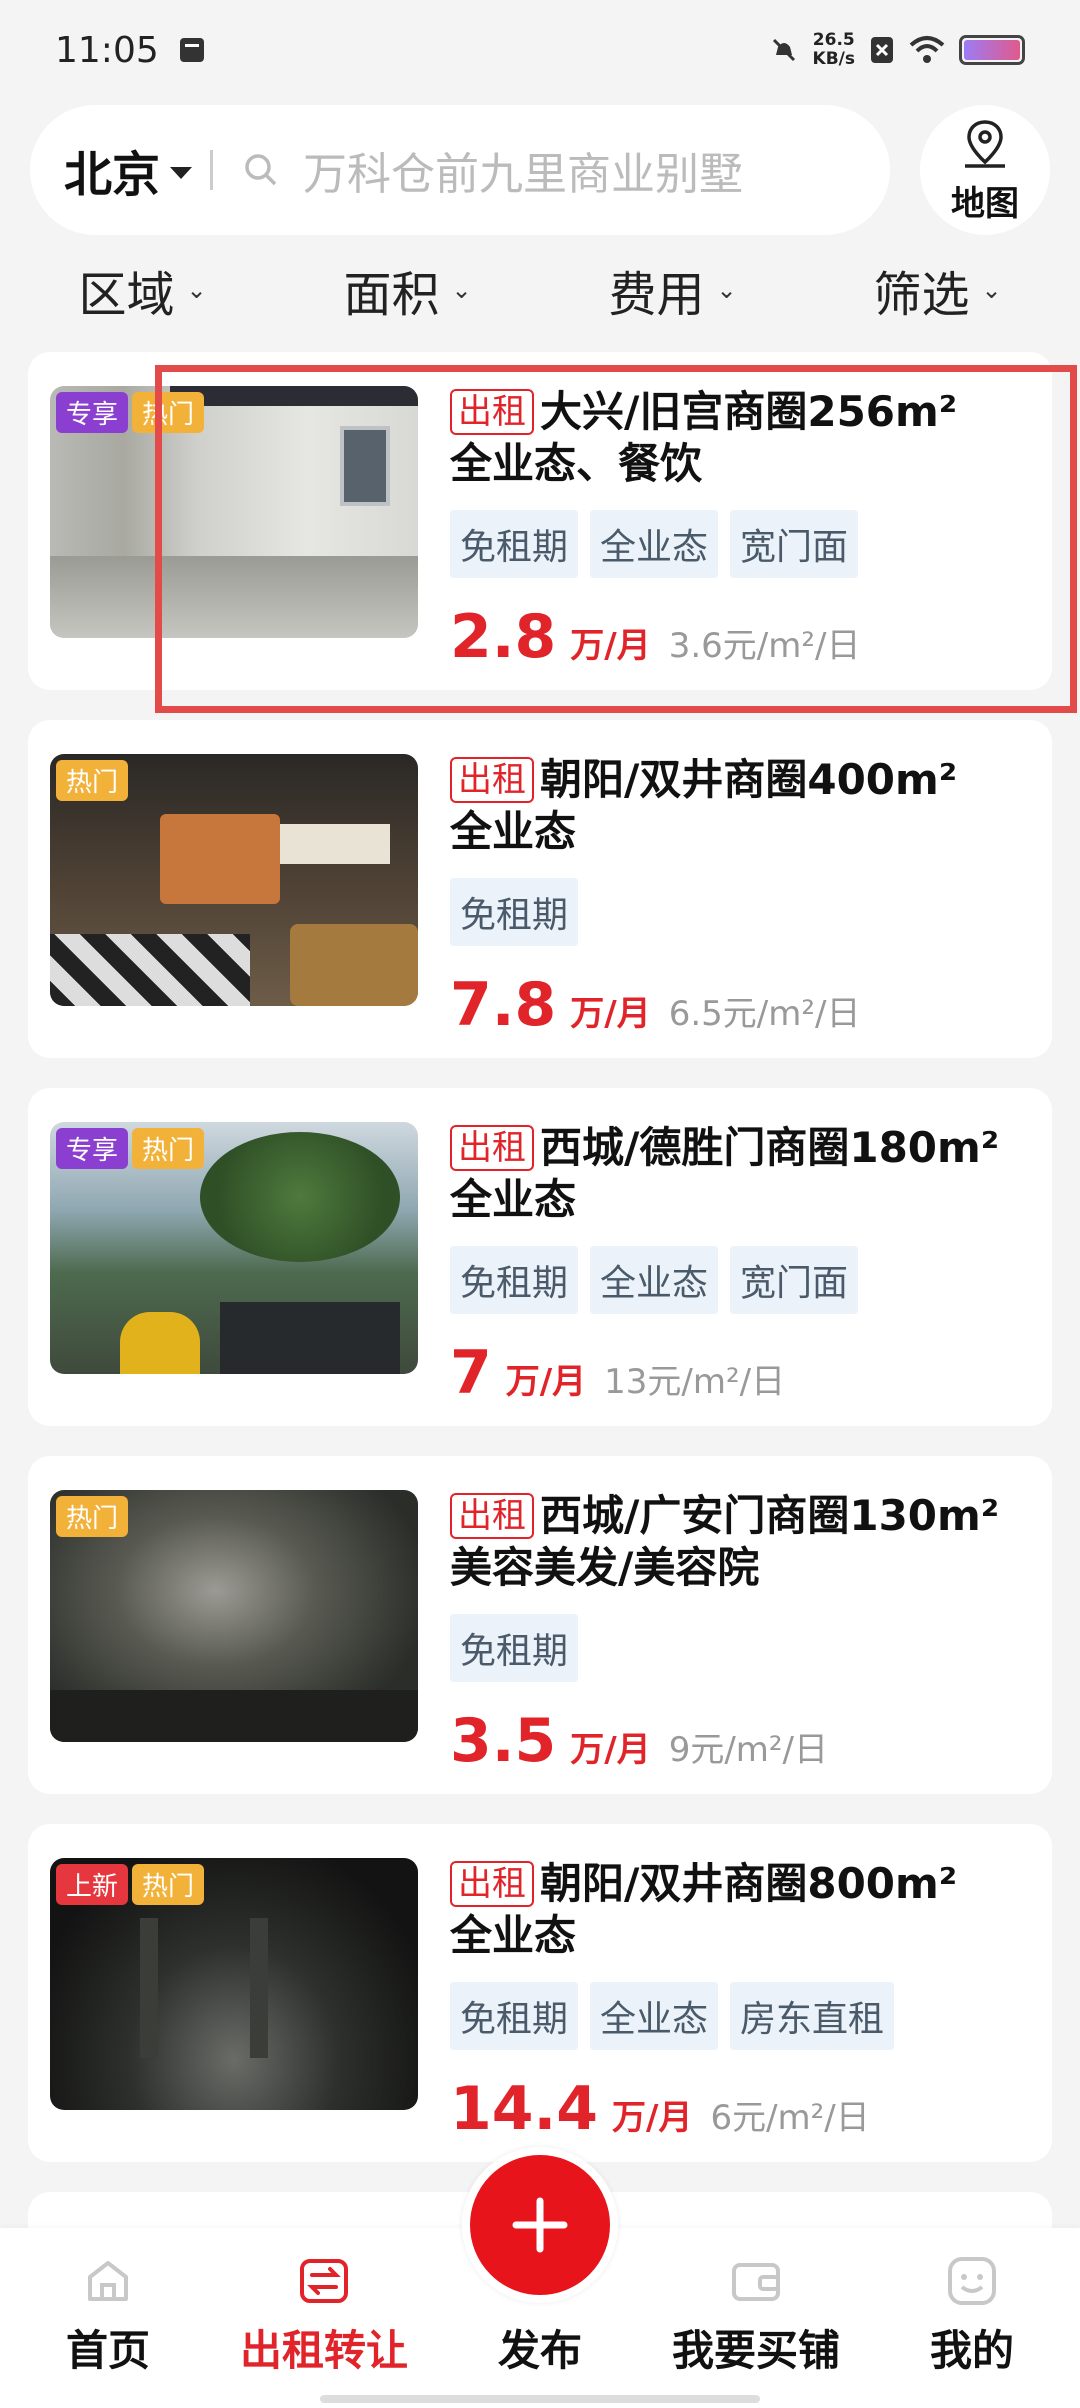 Image resolution: width=1080 pixels, height=2408 pixels. Describe the element at coordinates (740, 1648) in the screenshot. I see `feature-tags: 免租期` at that location.